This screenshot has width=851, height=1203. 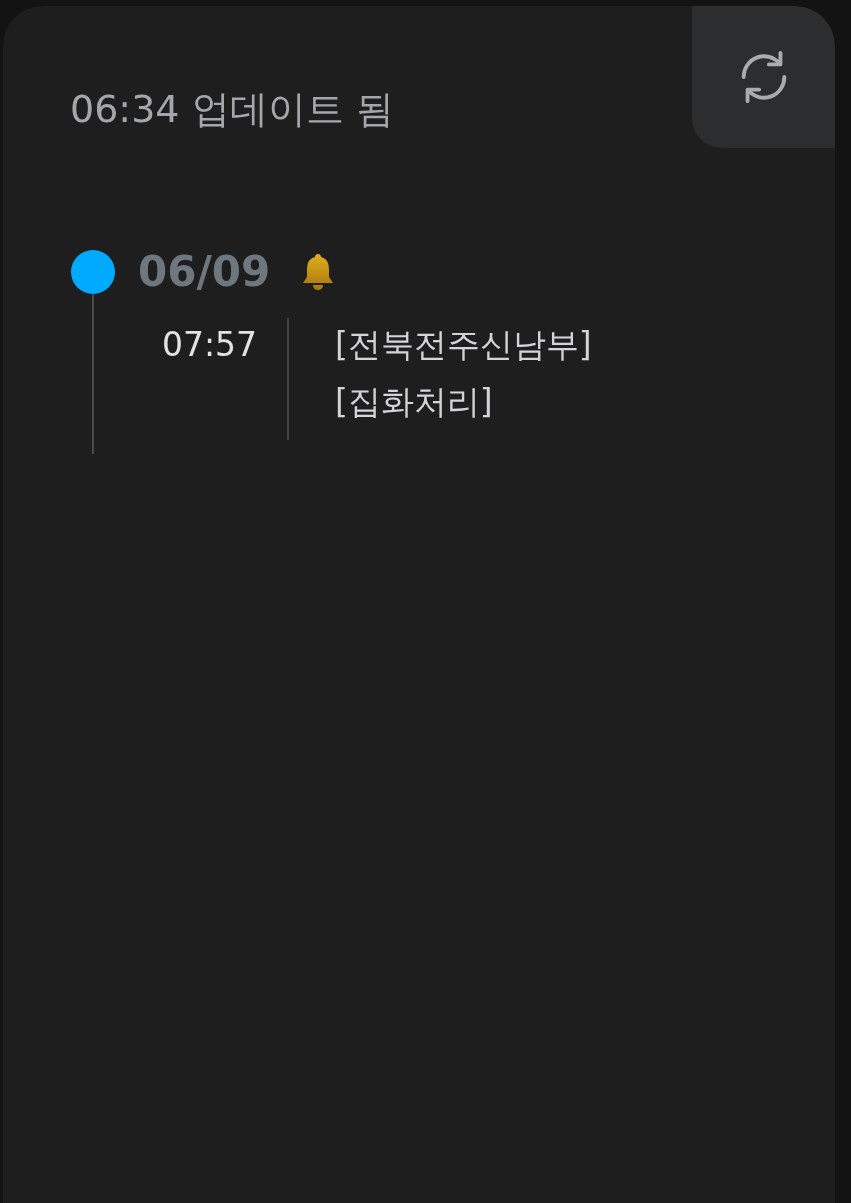 I want to click on event-time: 07:57, so click(x=209, y=345).